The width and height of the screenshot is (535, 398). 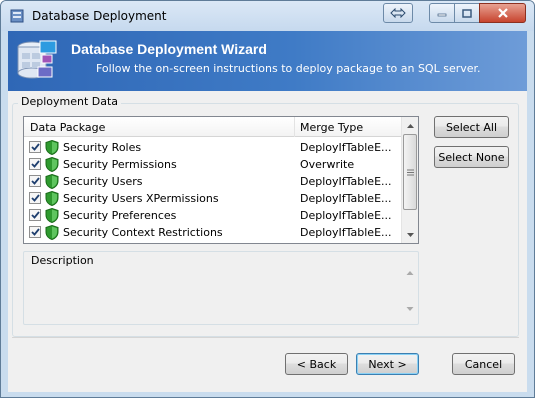 What do you see at coordinates (213, 127) in the screenshot?
I see `list-header: Data Package Merge Type` at bounding box center [213, 127].